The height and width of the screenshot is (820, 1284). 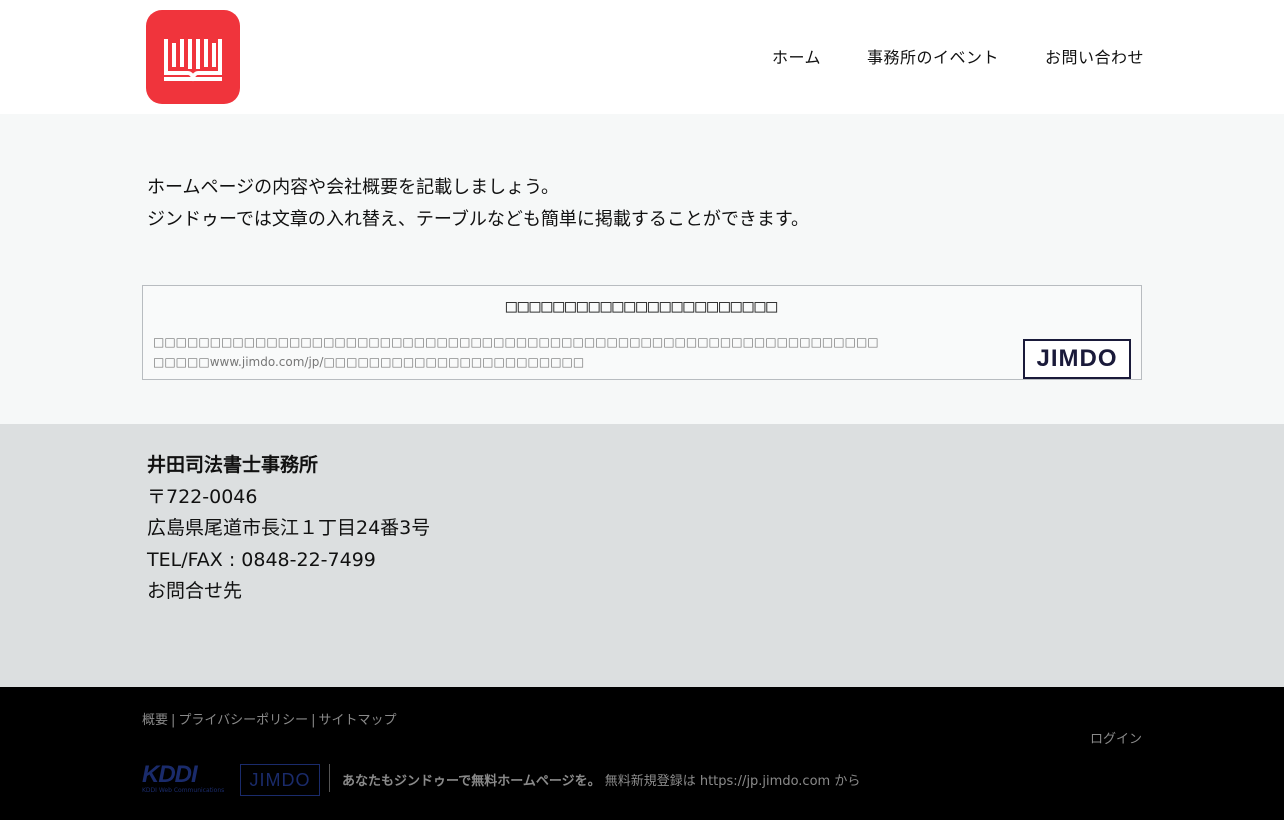 I want to click on nav-events: 事務所のイベント, so click(x=933, y=56).